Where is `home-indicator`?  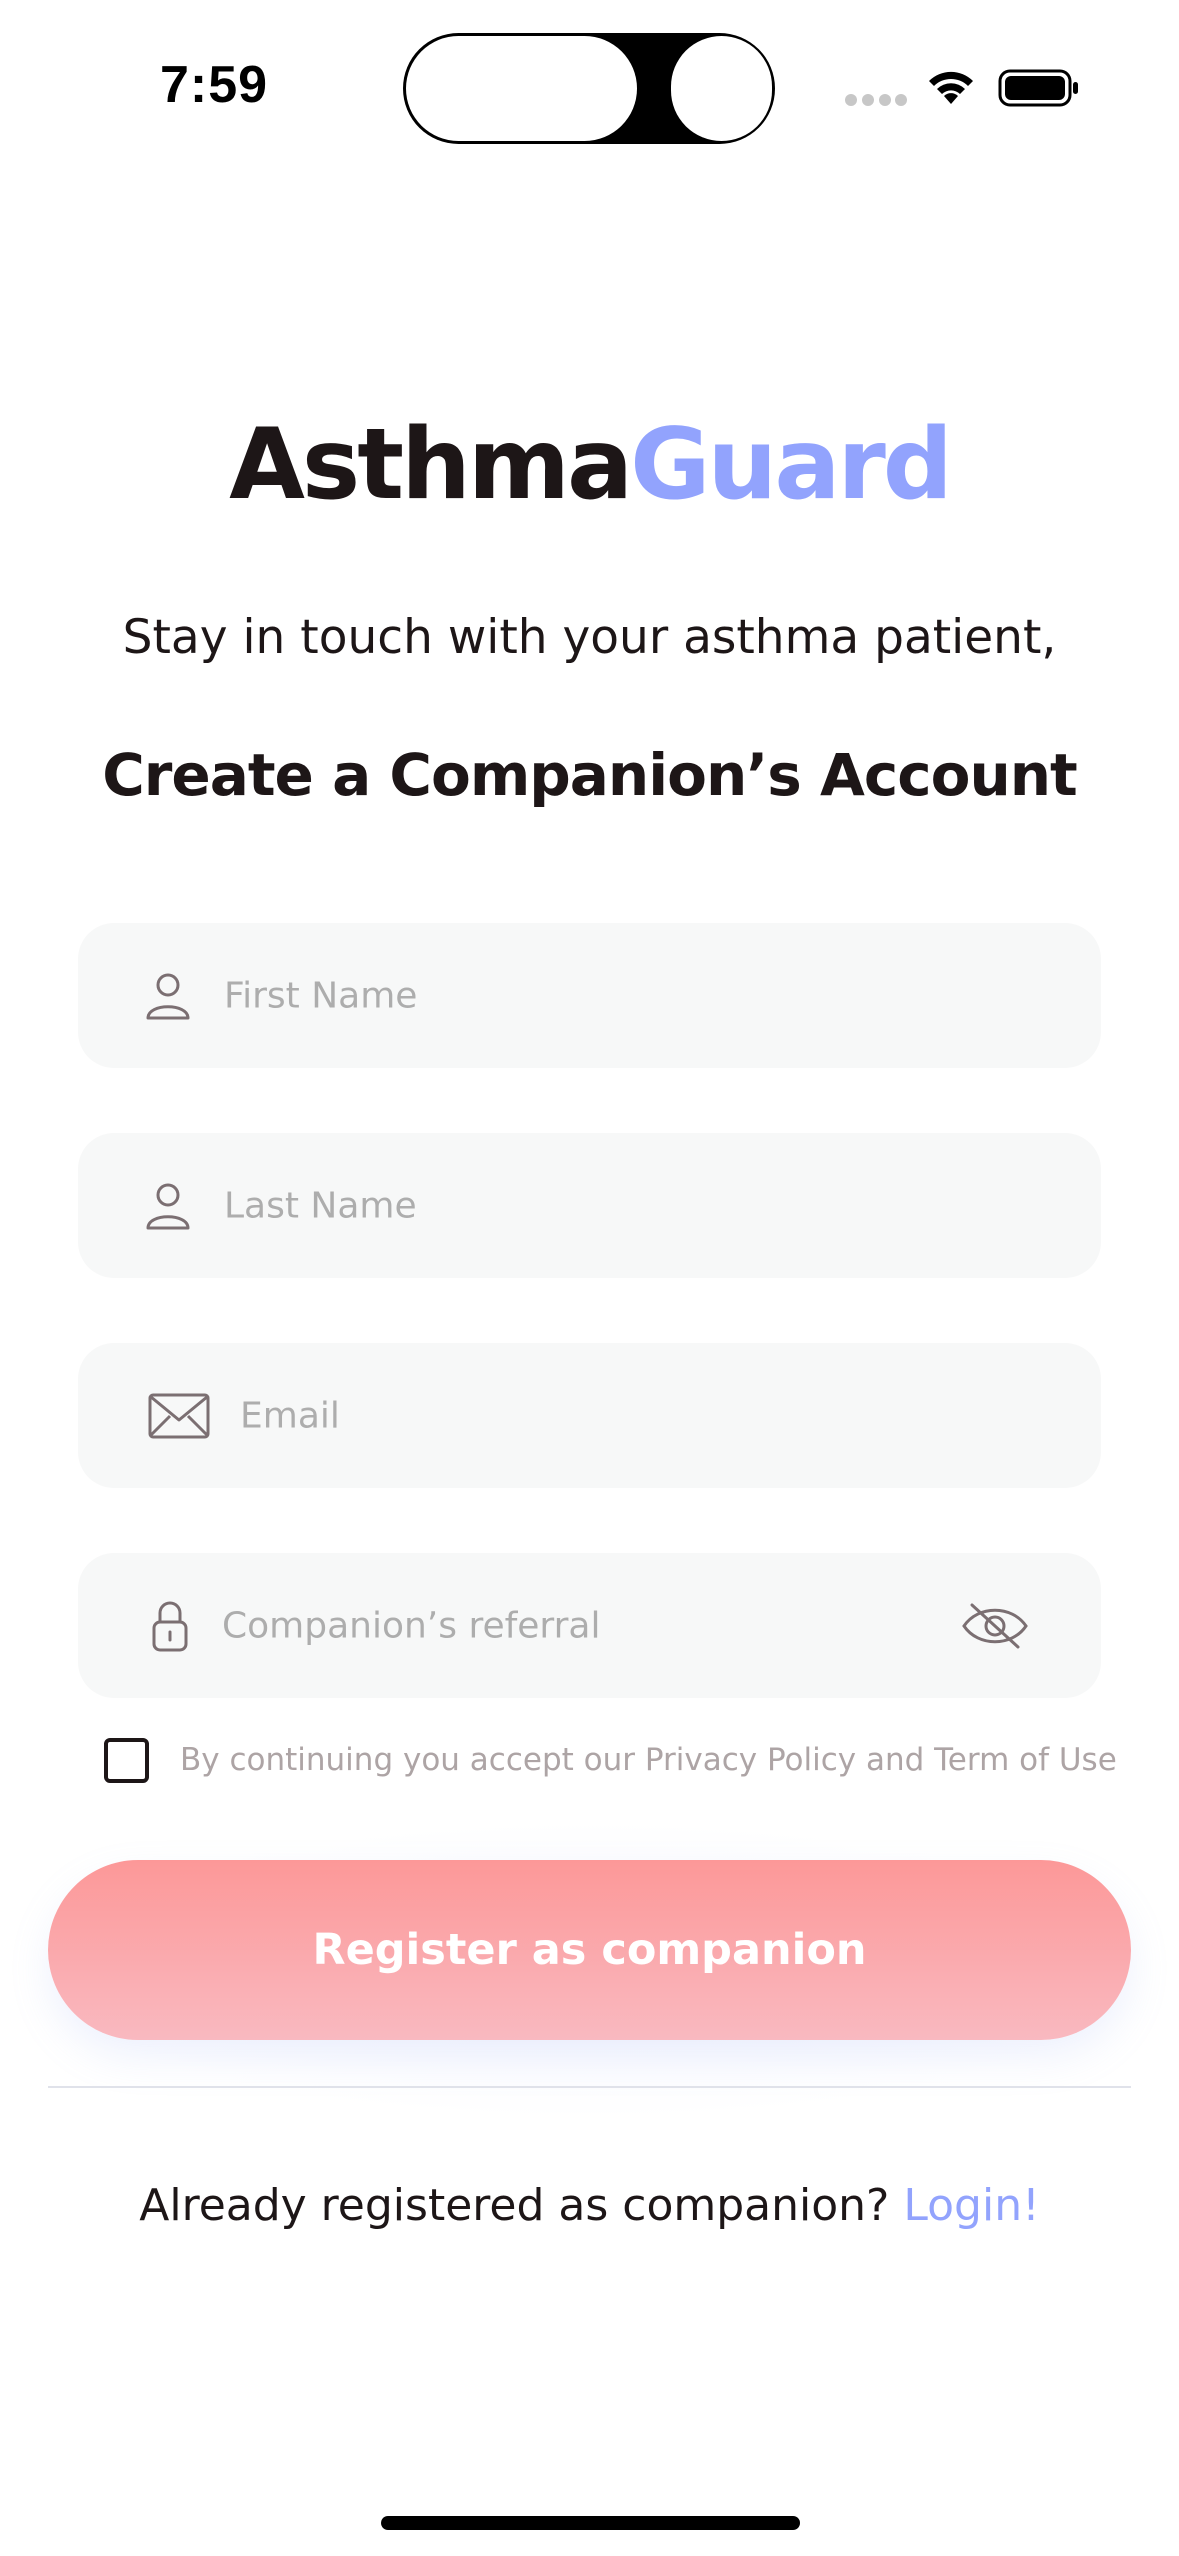 home-indicator is located at coordinates (590, 2523).